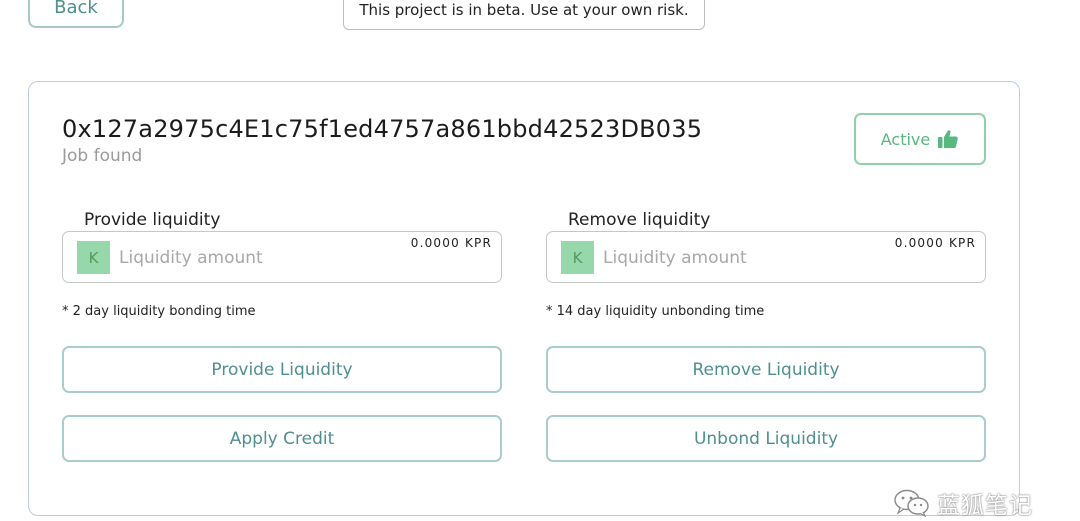 The height and width of the screenshot is (521, 1080). Describe the element at coordinates (451, 243) in the screenshot. I see `provide-balance: 0.0000 KPR` at that location.